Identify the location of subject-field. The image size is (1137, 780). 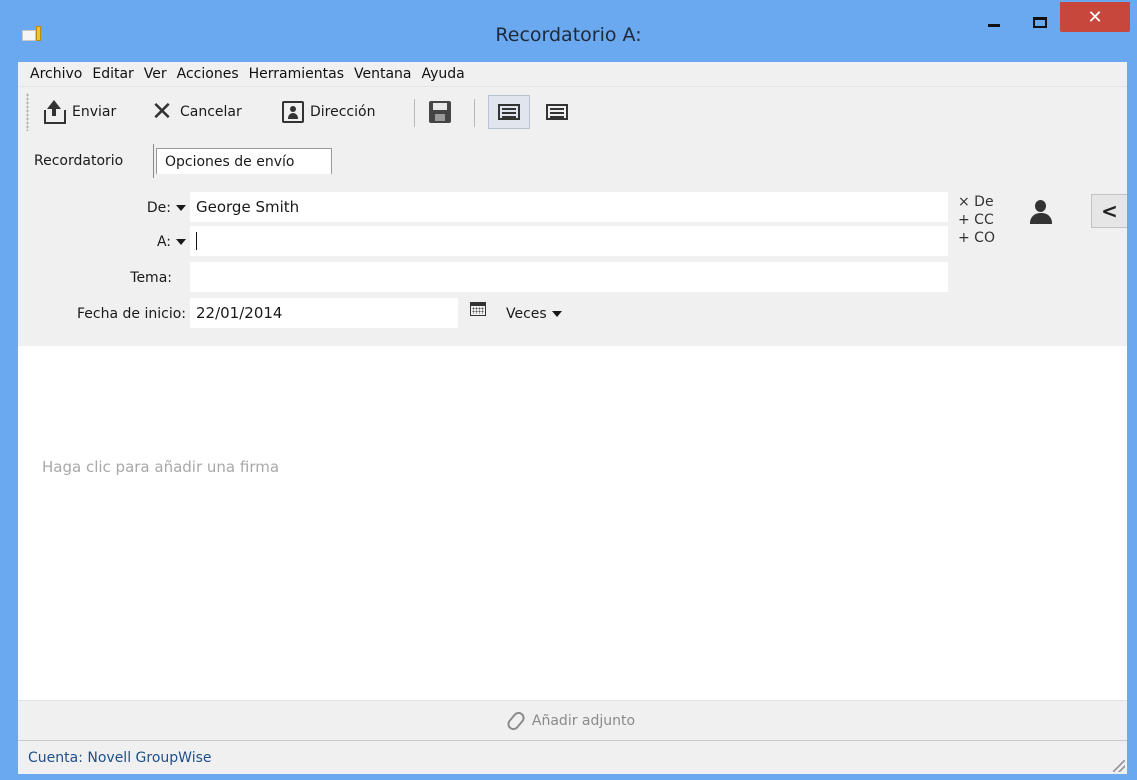
(569, 277).